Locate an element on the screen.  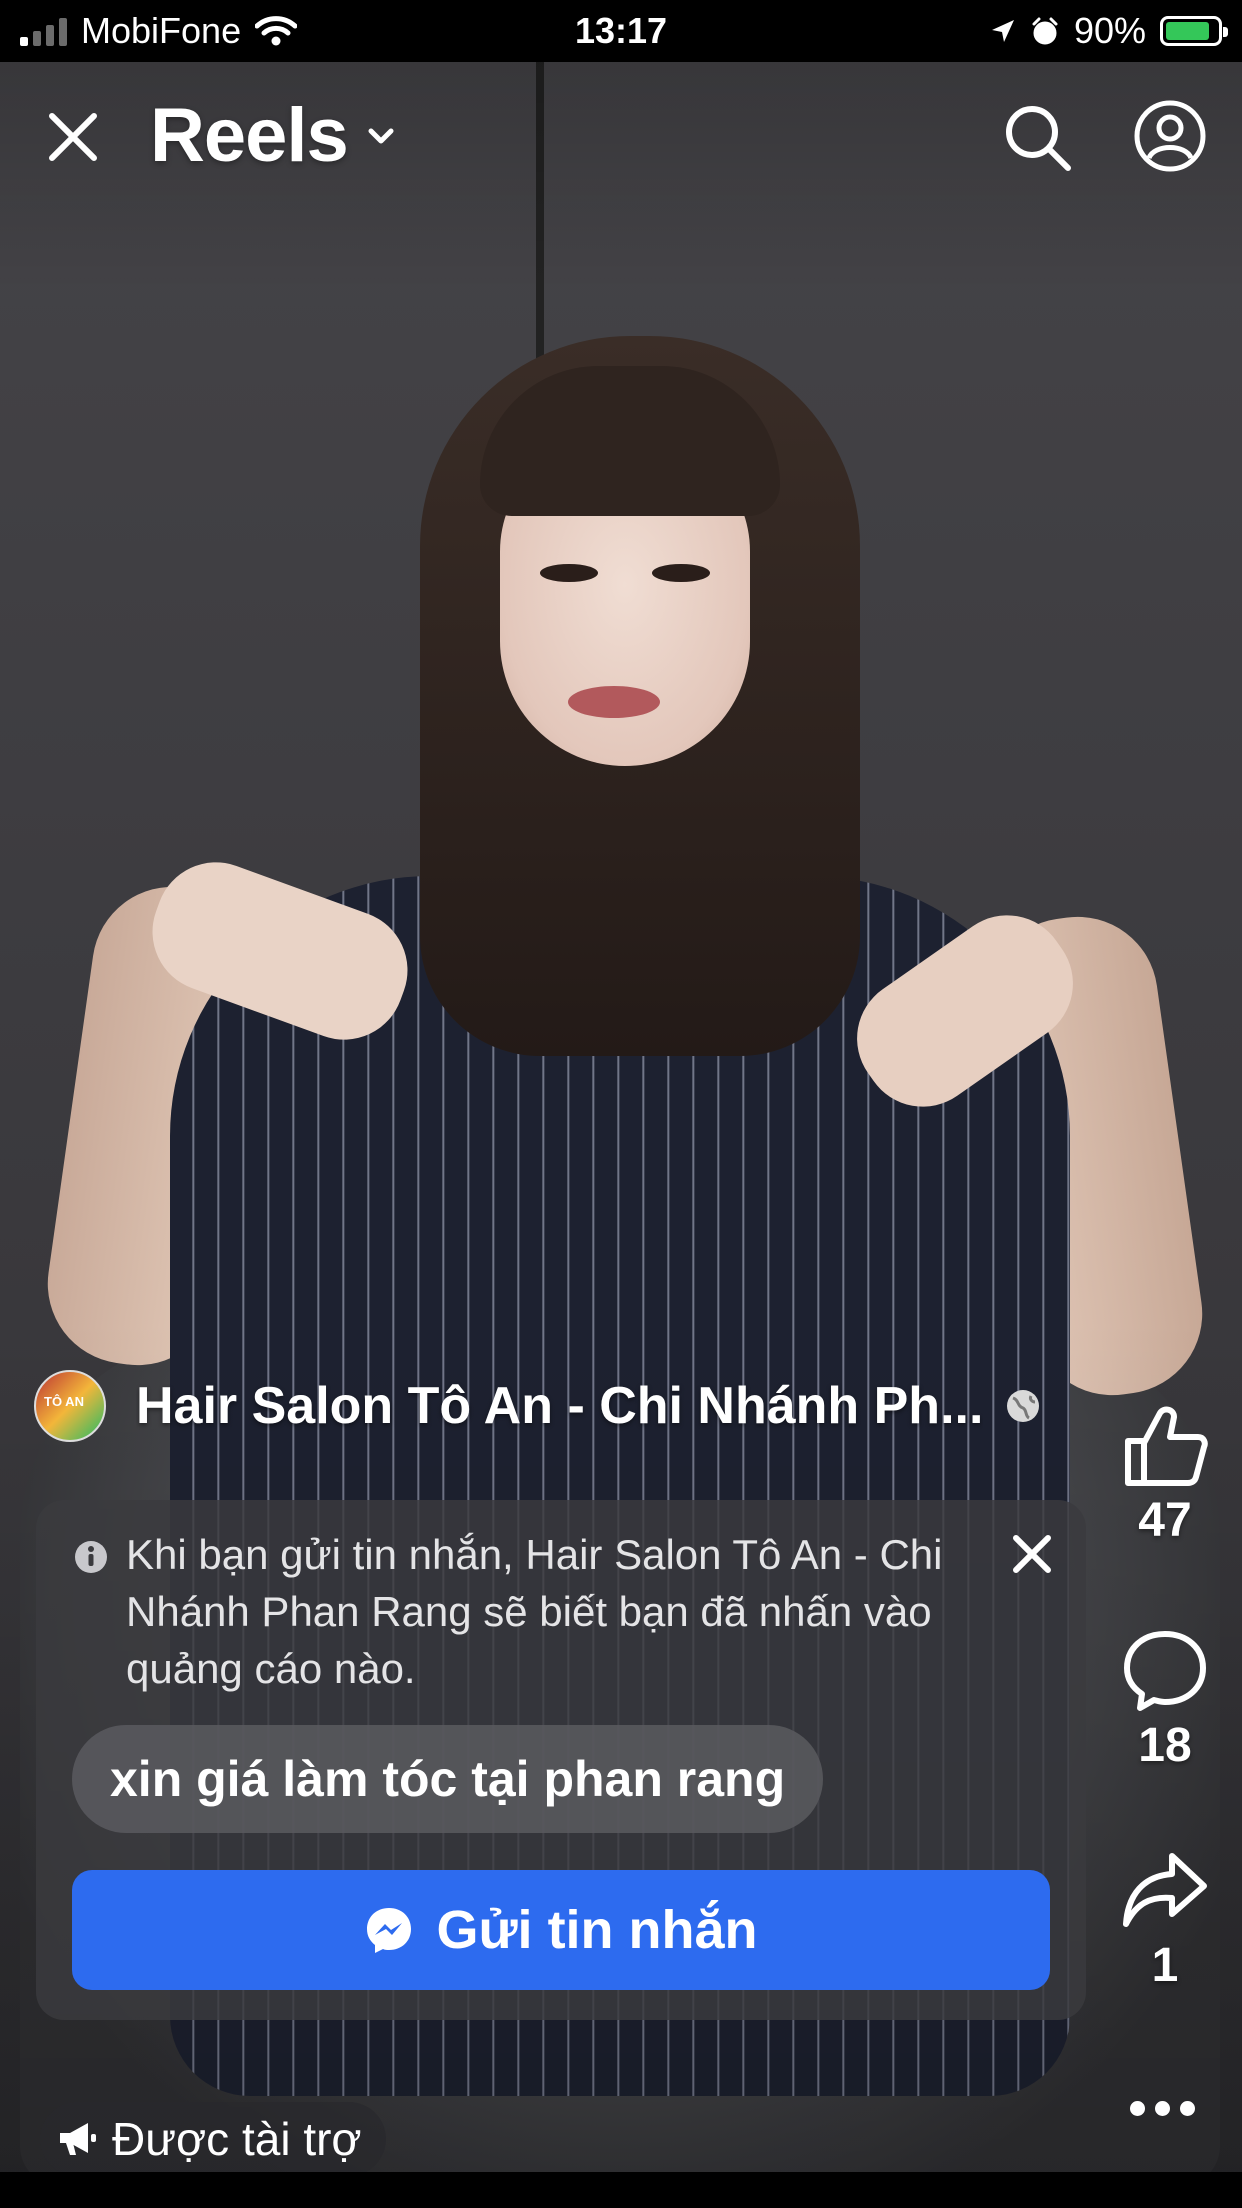
reels-header: Reels is located at coordinates (621, 142).